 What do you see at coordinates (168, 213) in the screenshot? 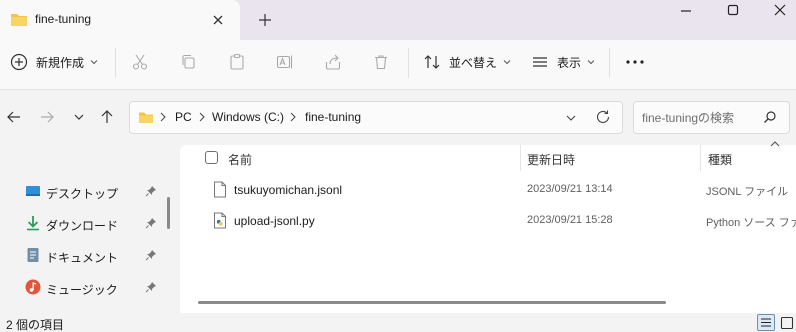
I see `sidebar-scrollbar` at bounding box center [168, 213].